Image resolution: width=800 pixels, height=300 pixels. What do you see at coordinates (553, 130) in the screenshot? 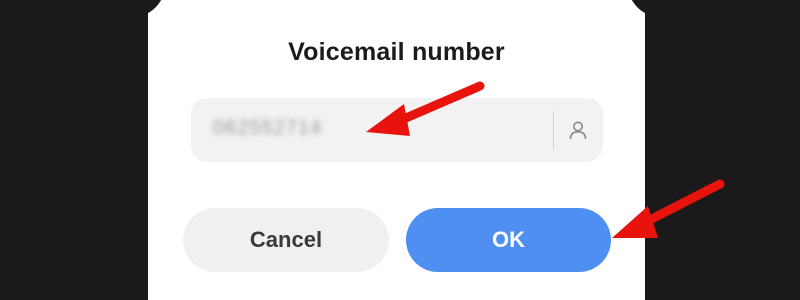
I see `field-divider` at bounding box center [553, 130].